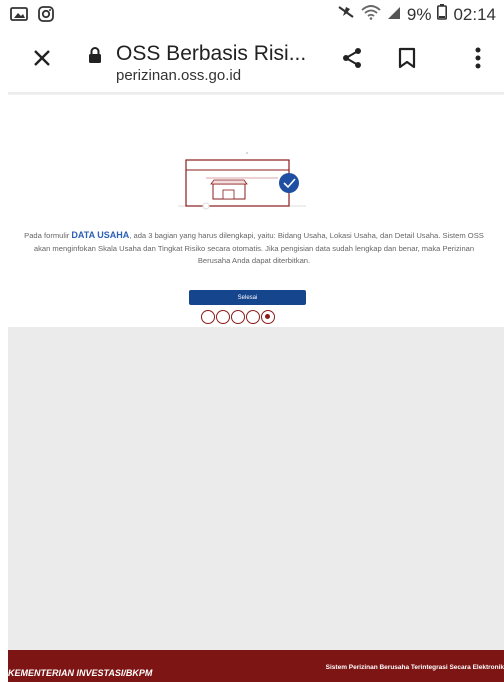 The width and height of the screenshot is (504, 682). I want to click on more-vert-icon, so click(478, 58).